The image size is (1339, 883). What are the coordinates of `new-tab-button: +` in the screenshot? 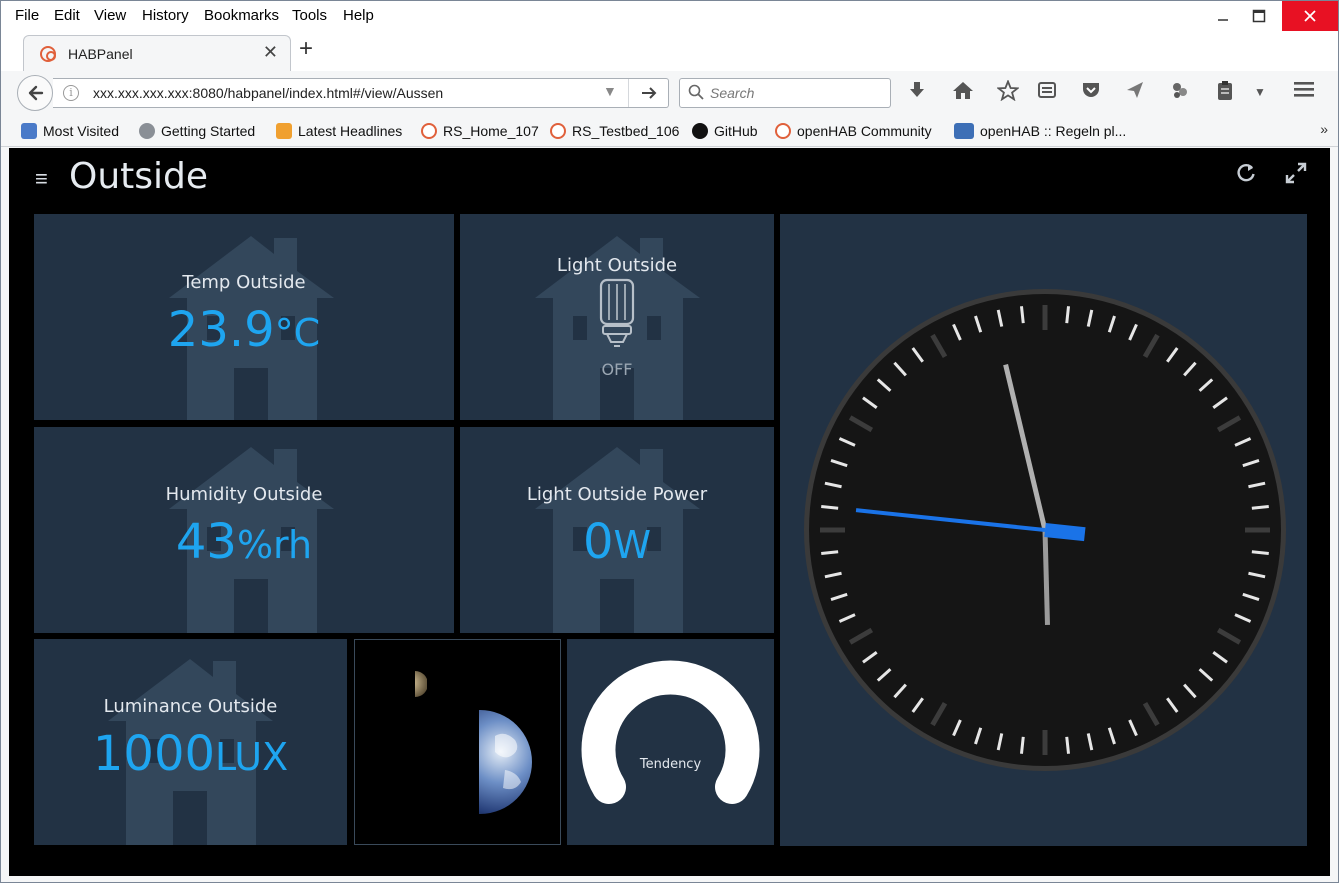 It's located at (306, 49).